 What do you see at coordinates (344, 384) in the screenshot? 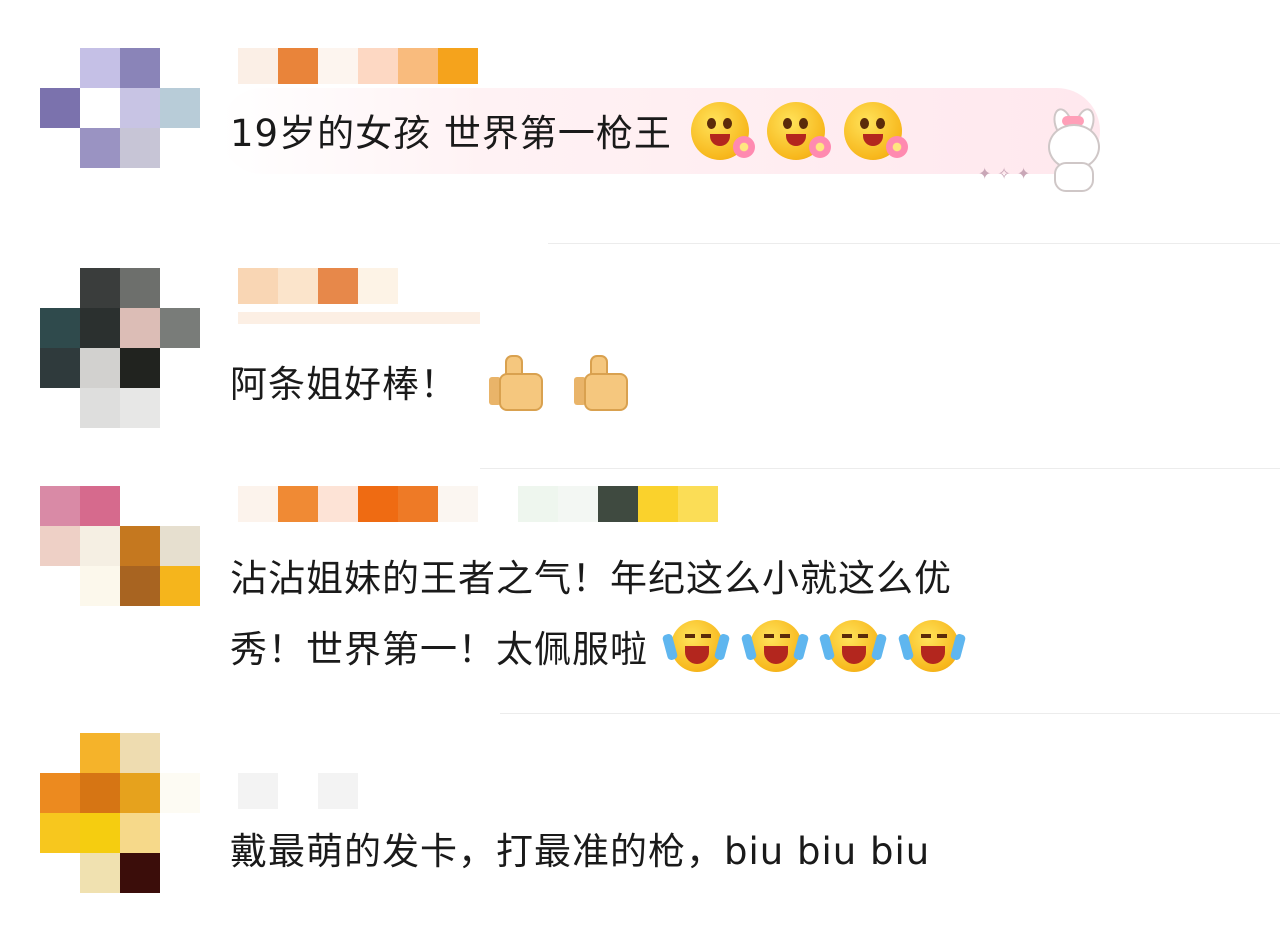
I see `comment-text-content: 阿条姐好棒！` at bounding box center [344, 384].